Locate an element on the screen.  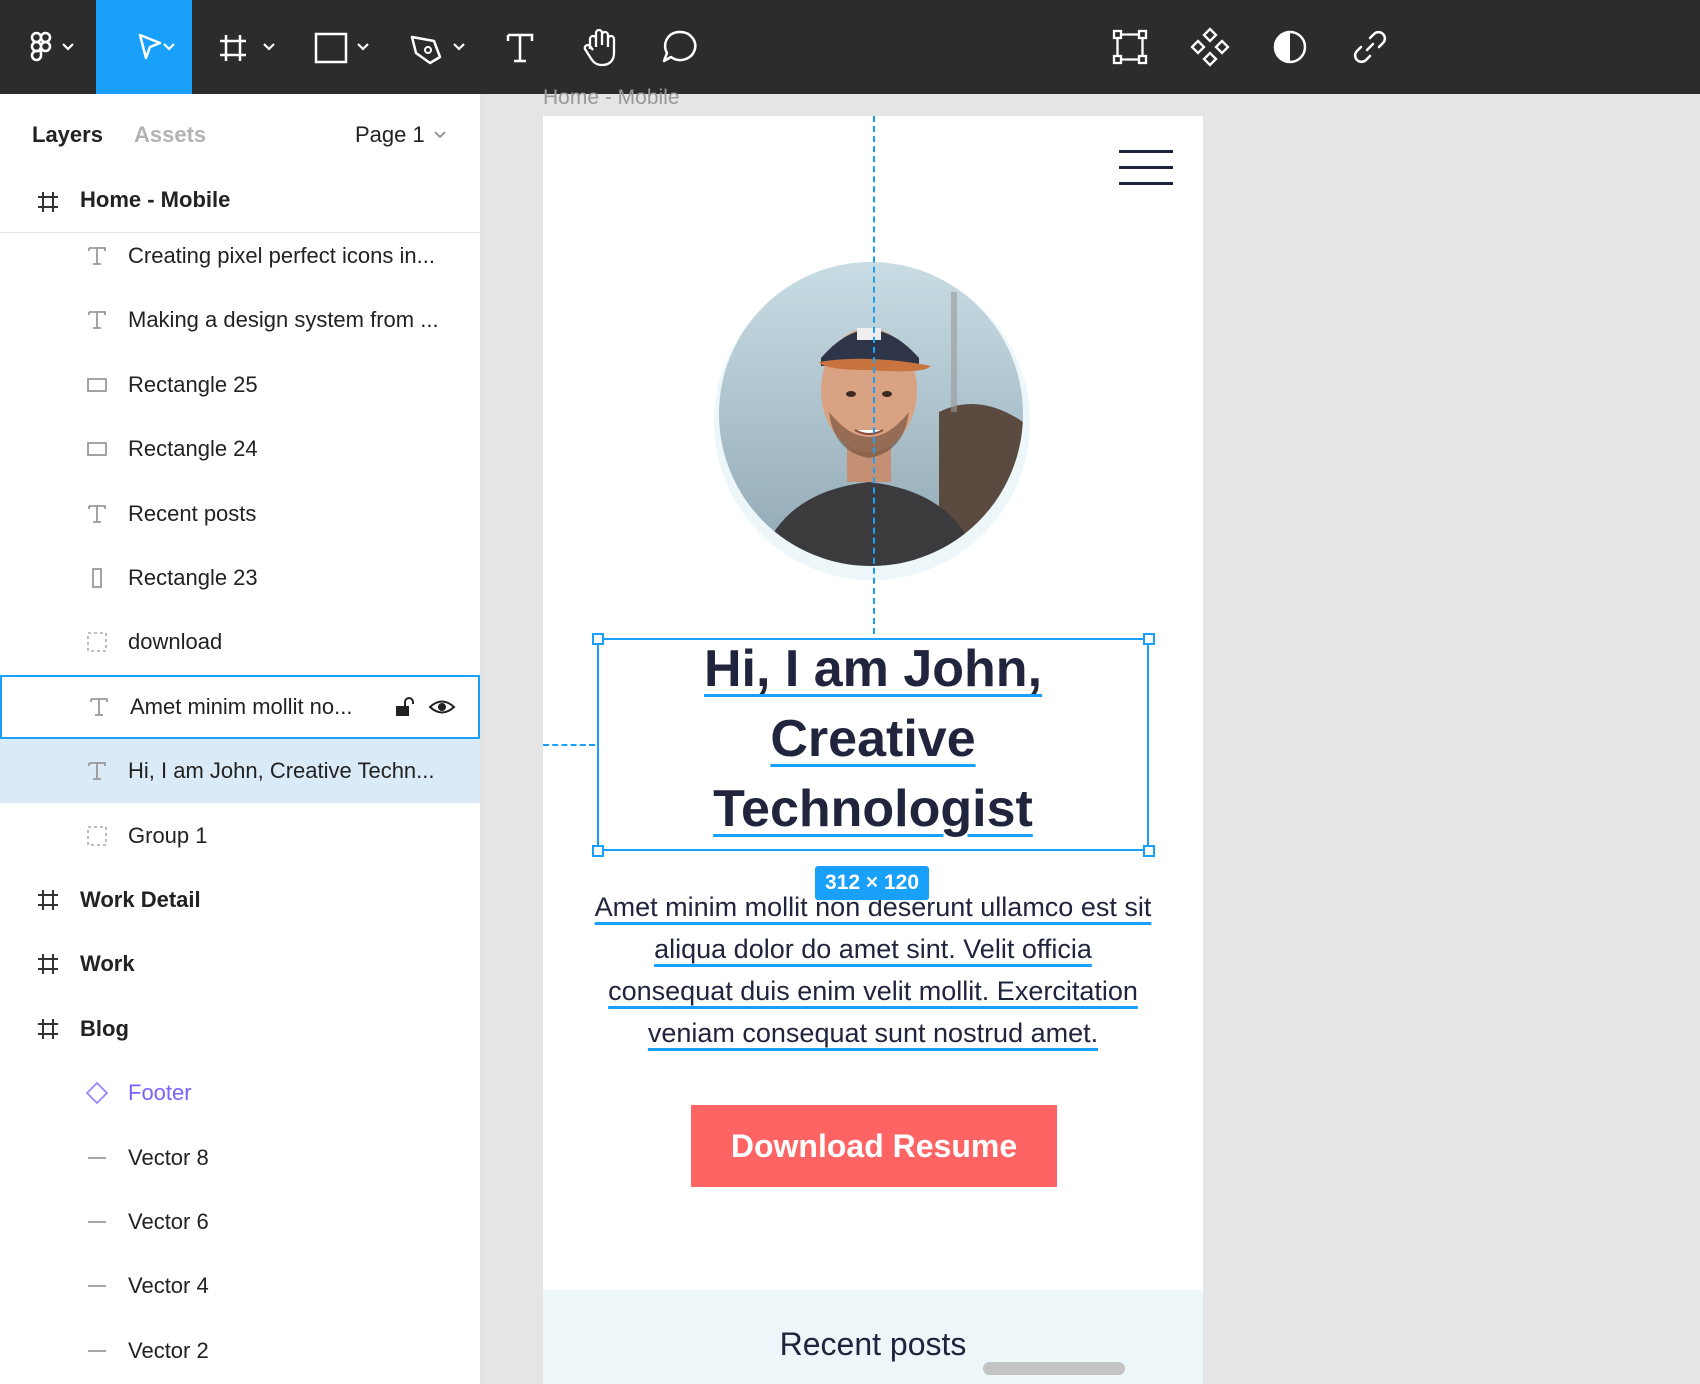
text-tool-button is located at coordinates (520, 47).